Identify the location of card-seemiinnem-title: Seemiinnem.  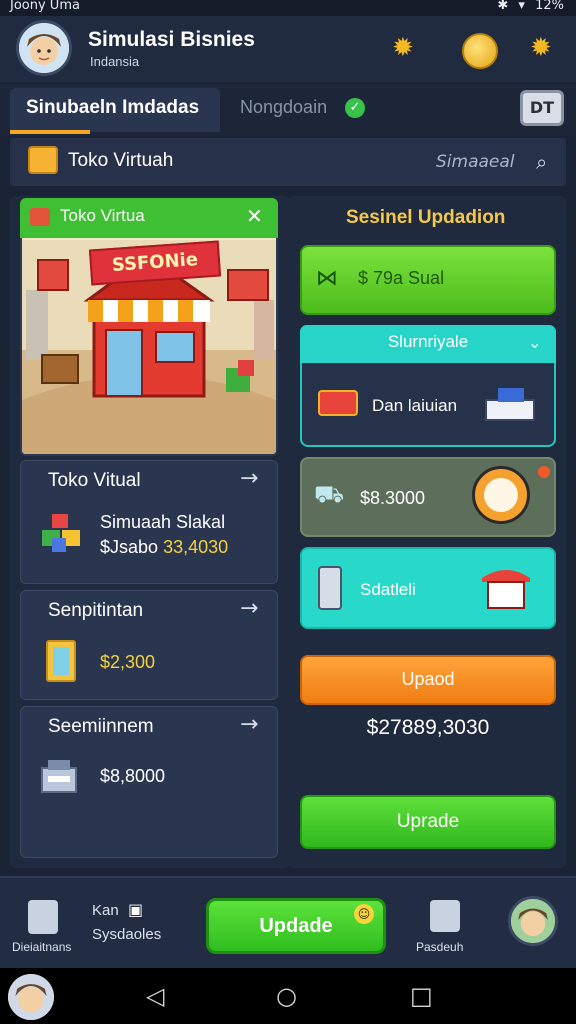
(101, 726).